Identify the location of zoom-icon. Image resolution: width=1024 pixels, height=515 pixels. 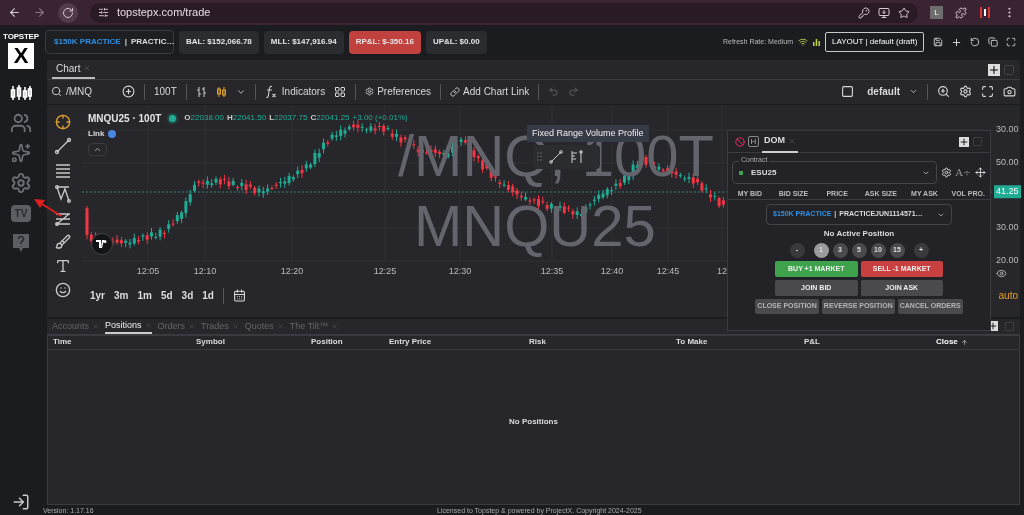
(943, 92).